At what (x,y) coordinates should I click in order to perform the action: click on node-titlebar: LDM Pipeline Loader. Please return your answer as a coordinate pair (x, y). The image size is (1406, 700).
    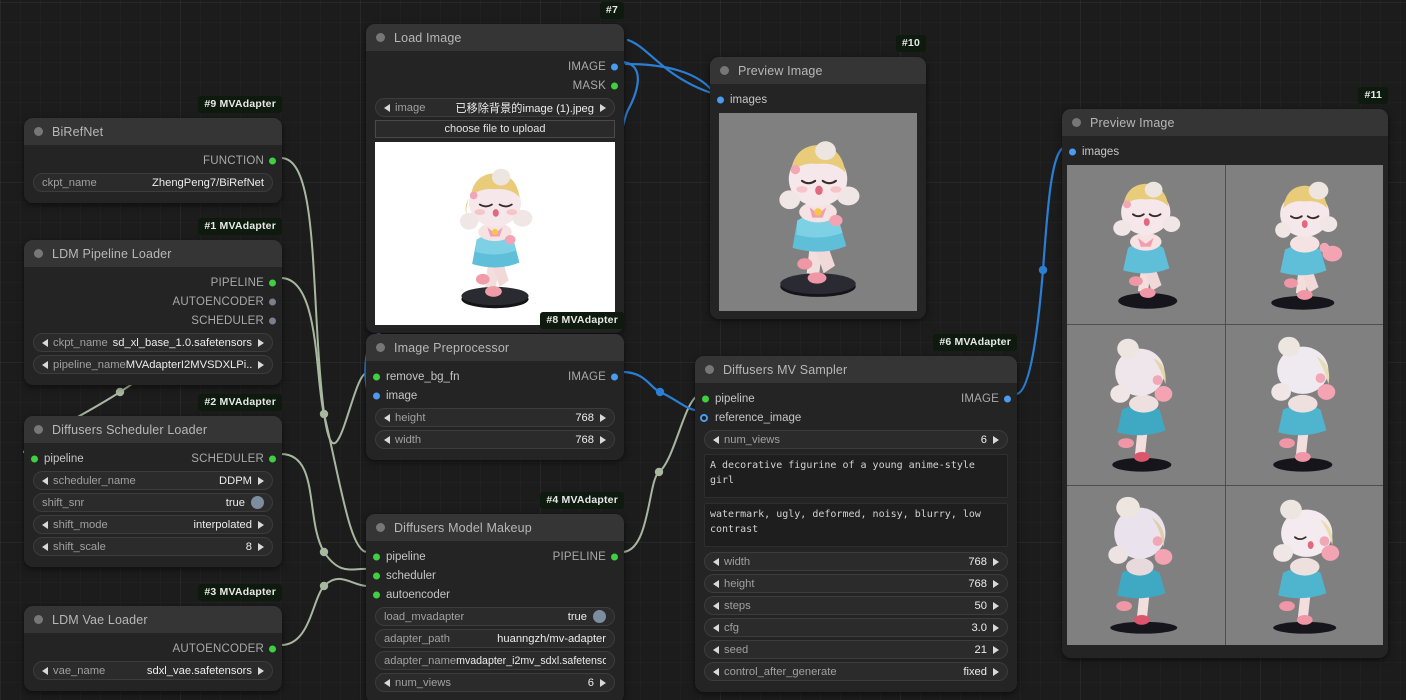
    Looking at the image, I should click on (153, 253).